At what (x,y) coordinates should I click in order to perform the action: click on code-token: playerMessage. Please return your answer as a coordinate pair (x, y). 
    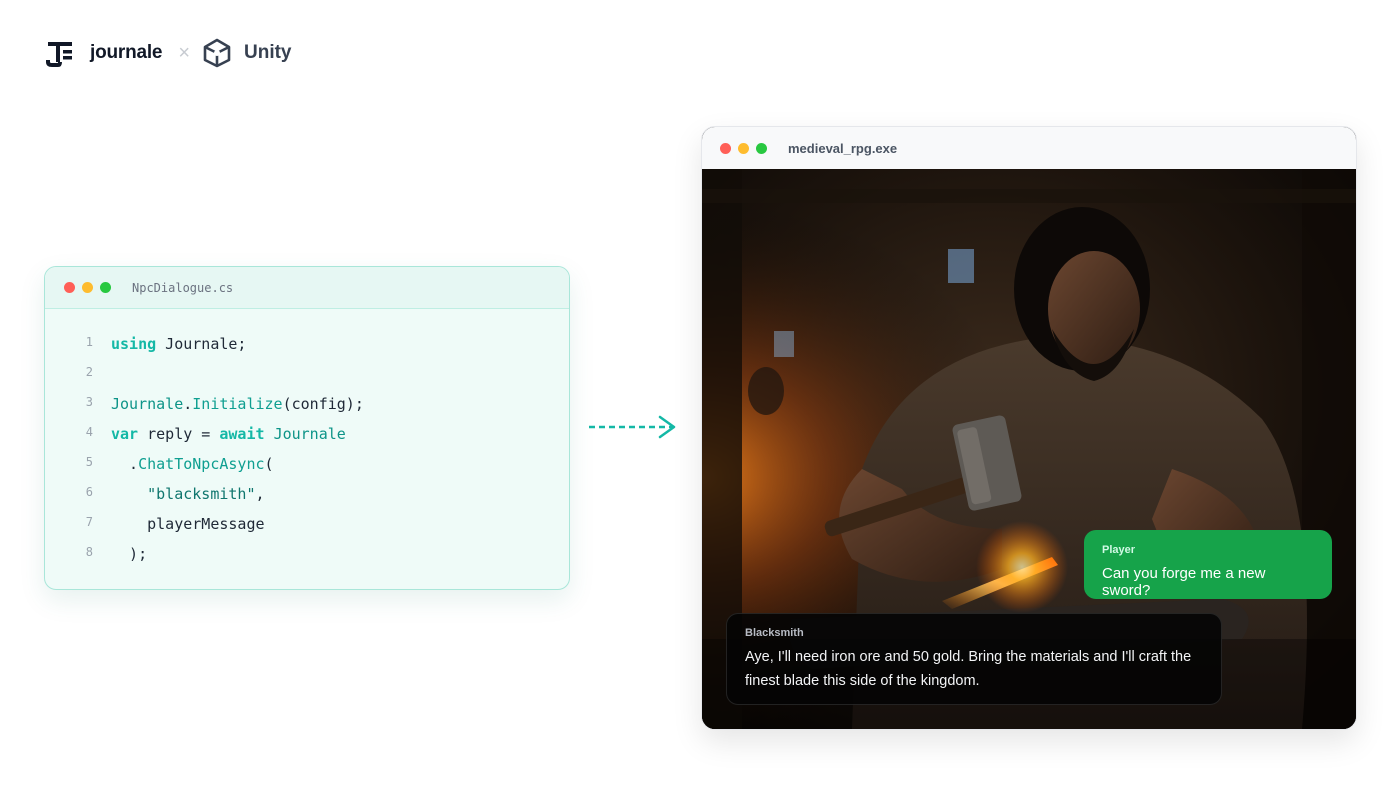
    Looking at the image, I should click on (188, 524).